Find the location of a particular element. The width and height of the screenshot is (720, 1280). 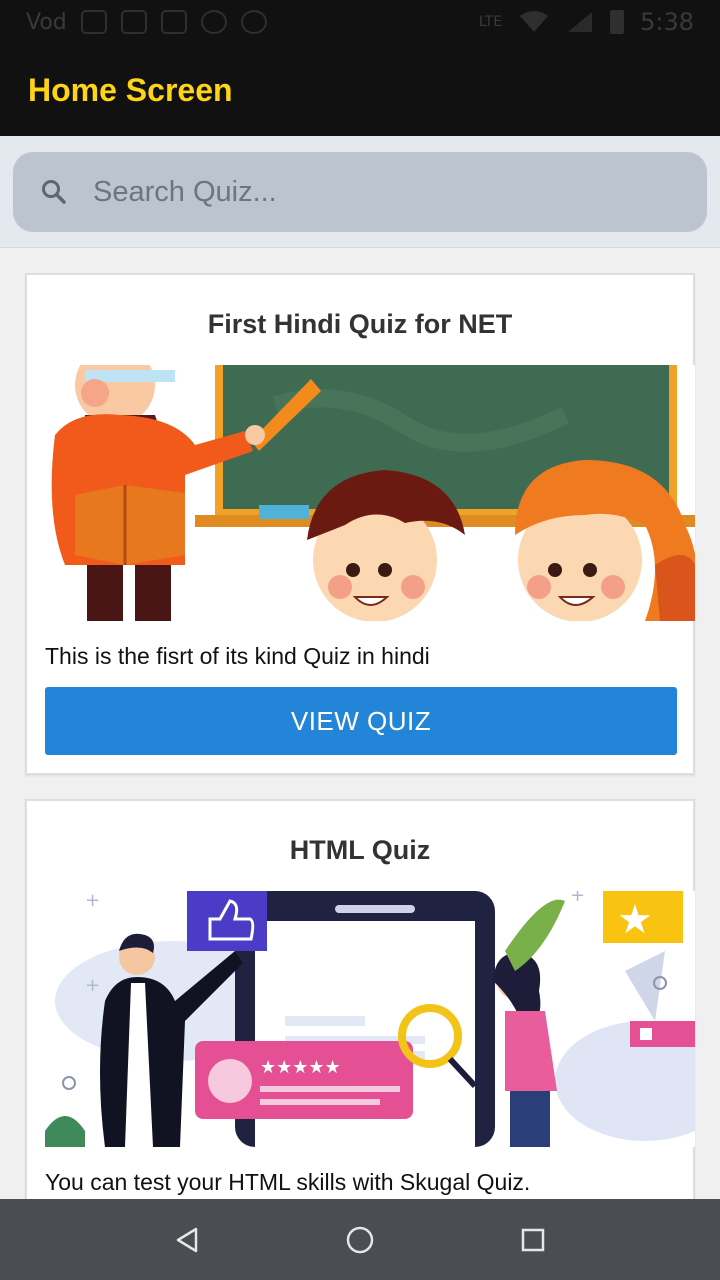

system-status-icons: LTE 5:38 is located at coordinates (586, 22).